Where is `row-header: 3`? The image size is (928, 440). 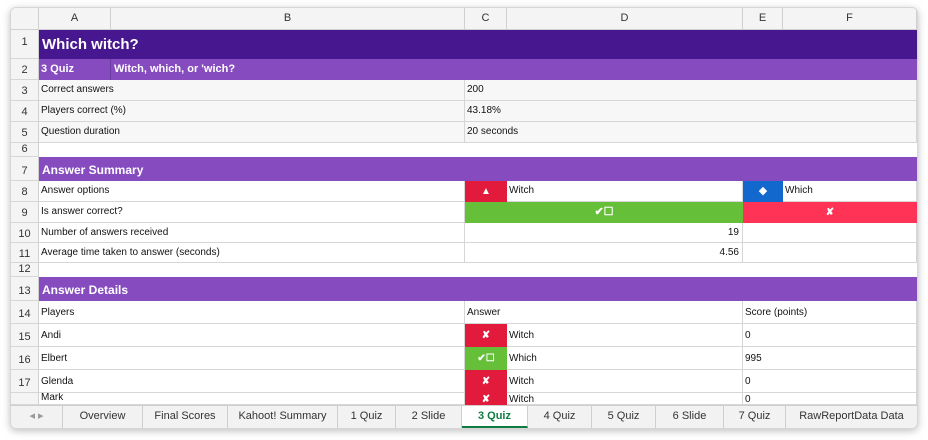
row-header: 3 is located at coordinates (25, 90).